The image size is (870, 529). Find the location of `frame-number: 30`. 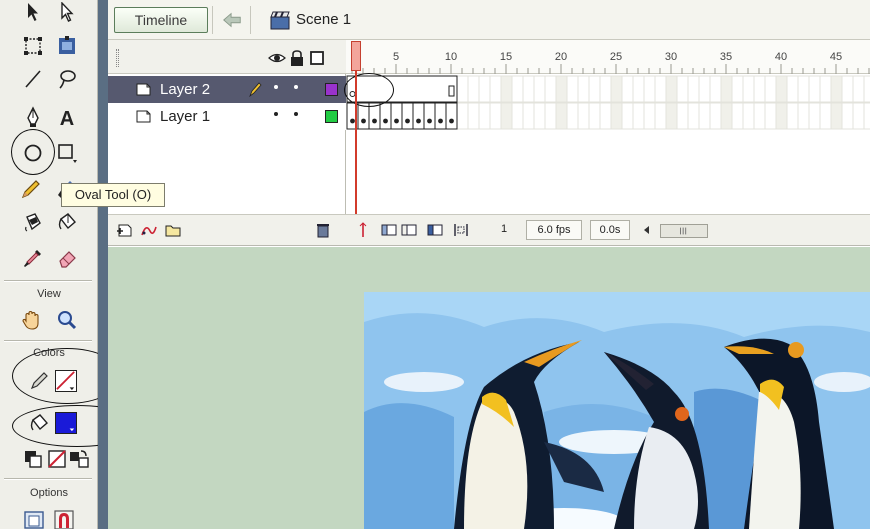

frame-number: 30 is located at coordinates (671, 57).